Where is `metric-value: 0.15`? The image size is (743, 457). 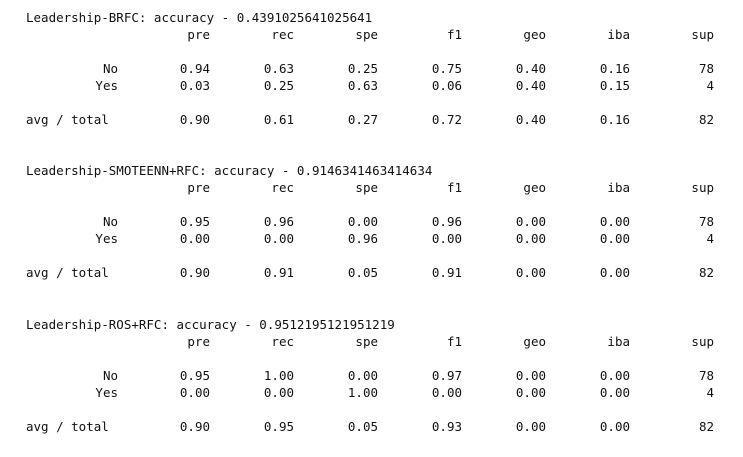
metric-value: 0.15 is located at coordinates (614, 85).